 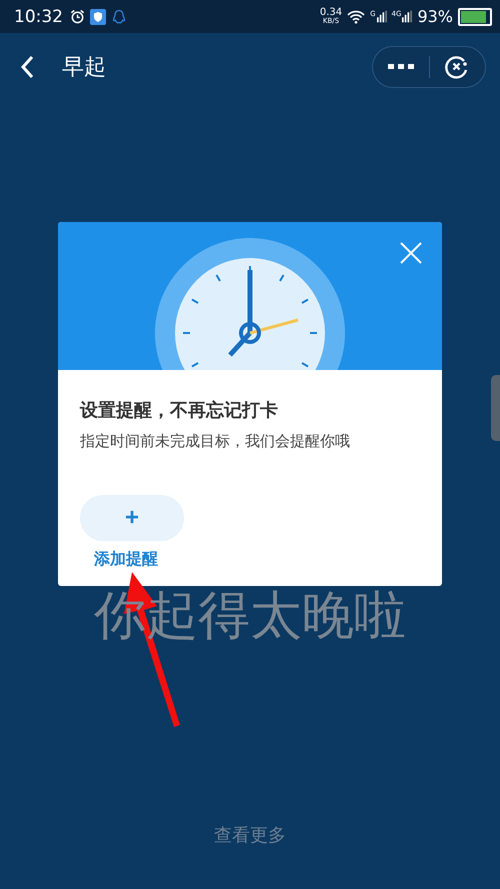 What do you see at coordinates (457, 66) in the screenshot?
I see `close-target-icon` at bounding box center [457, 66].